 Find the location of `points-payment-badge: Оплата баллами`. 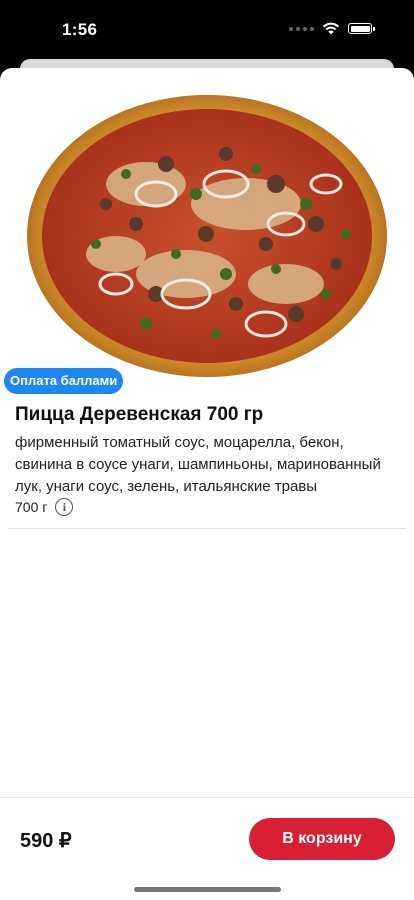

points-payment-badge: Оплата баллами is located at coordinates (64, 381).